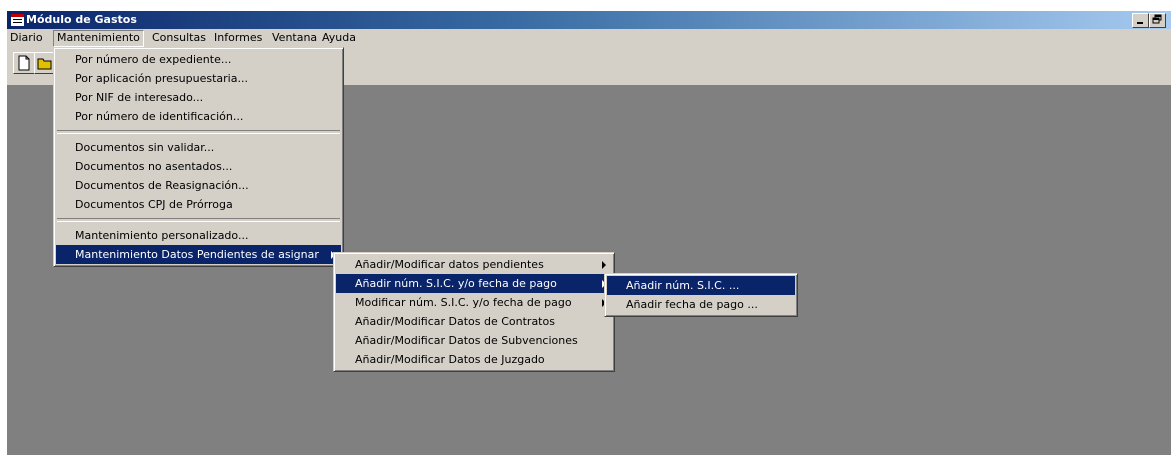  What do you see at coordinates (294, 38) in the screenshot?
I see `menu-ventana: Ventana` at bounding box center [294, 38].